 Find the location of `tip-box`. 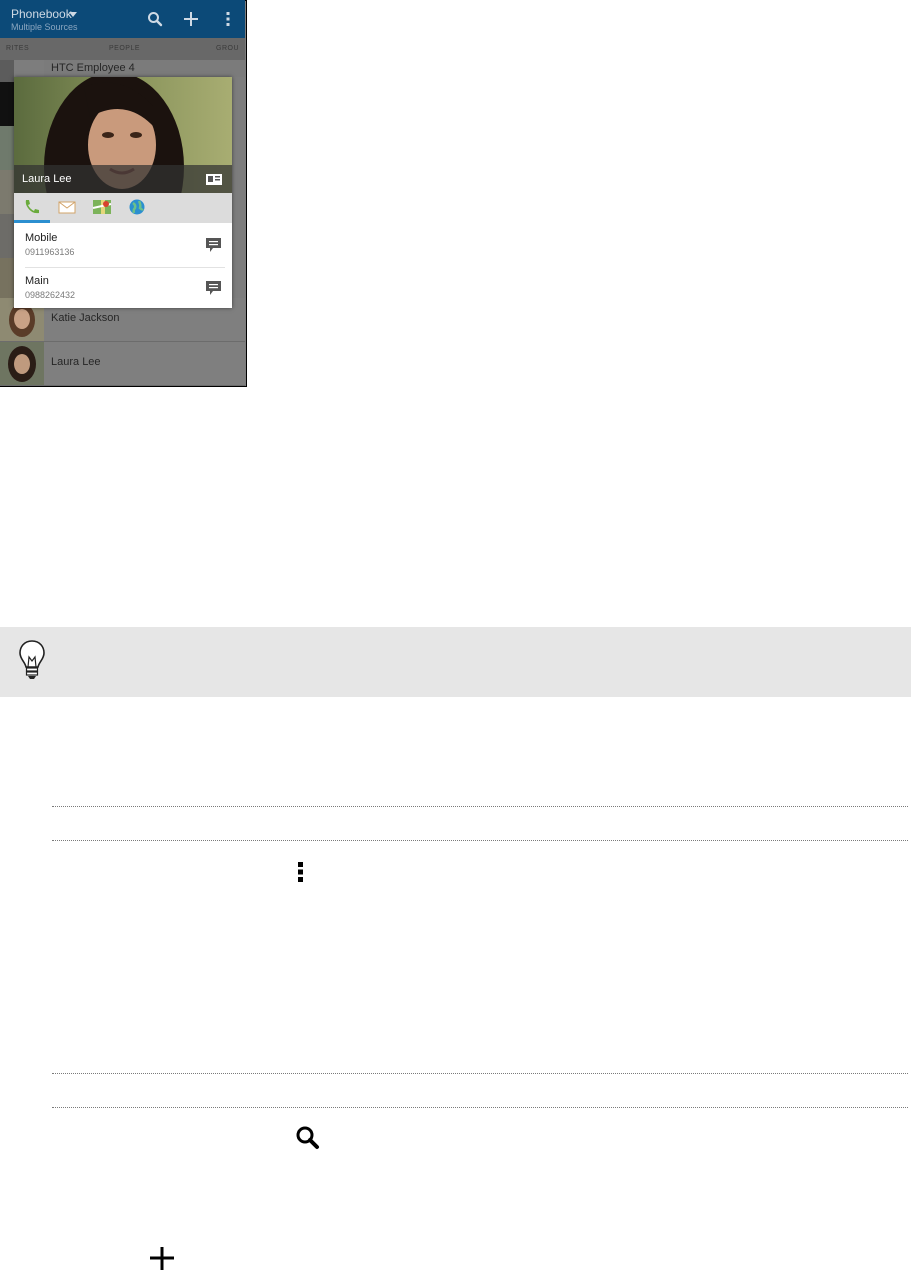

tip-box is located at coordinates (455, 662).